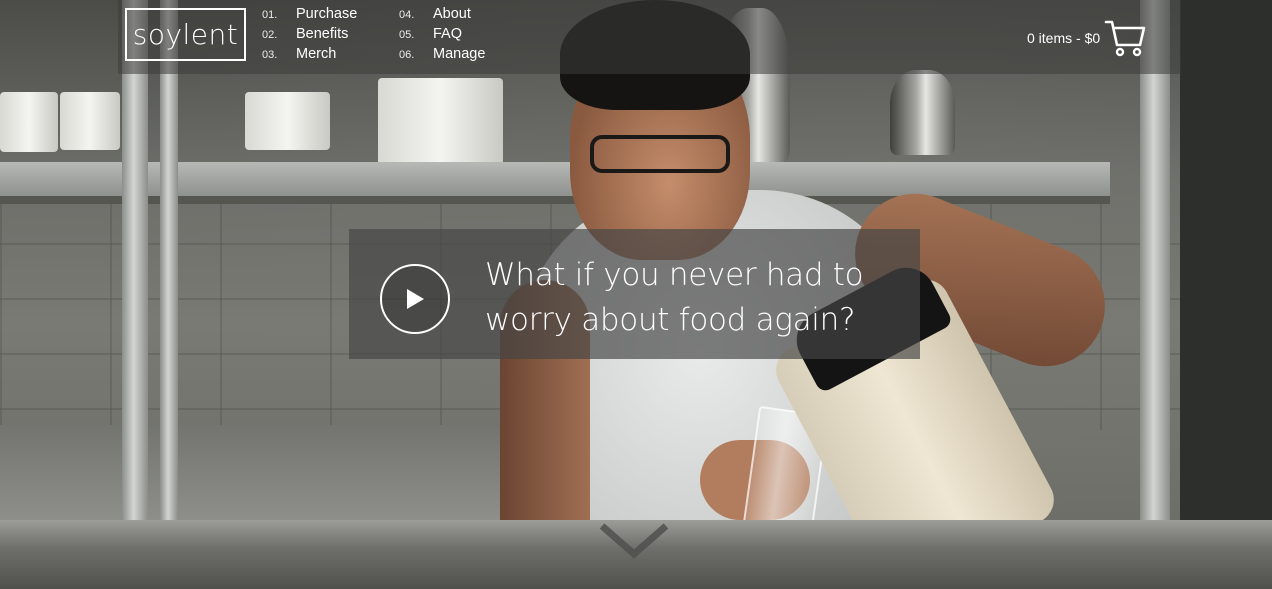 Image resolution: width=1272 pixels, height=589 pixels. Describe the element at coordinates (634, 540) in the screenshot. I see `chevron-down-icon` at that location.